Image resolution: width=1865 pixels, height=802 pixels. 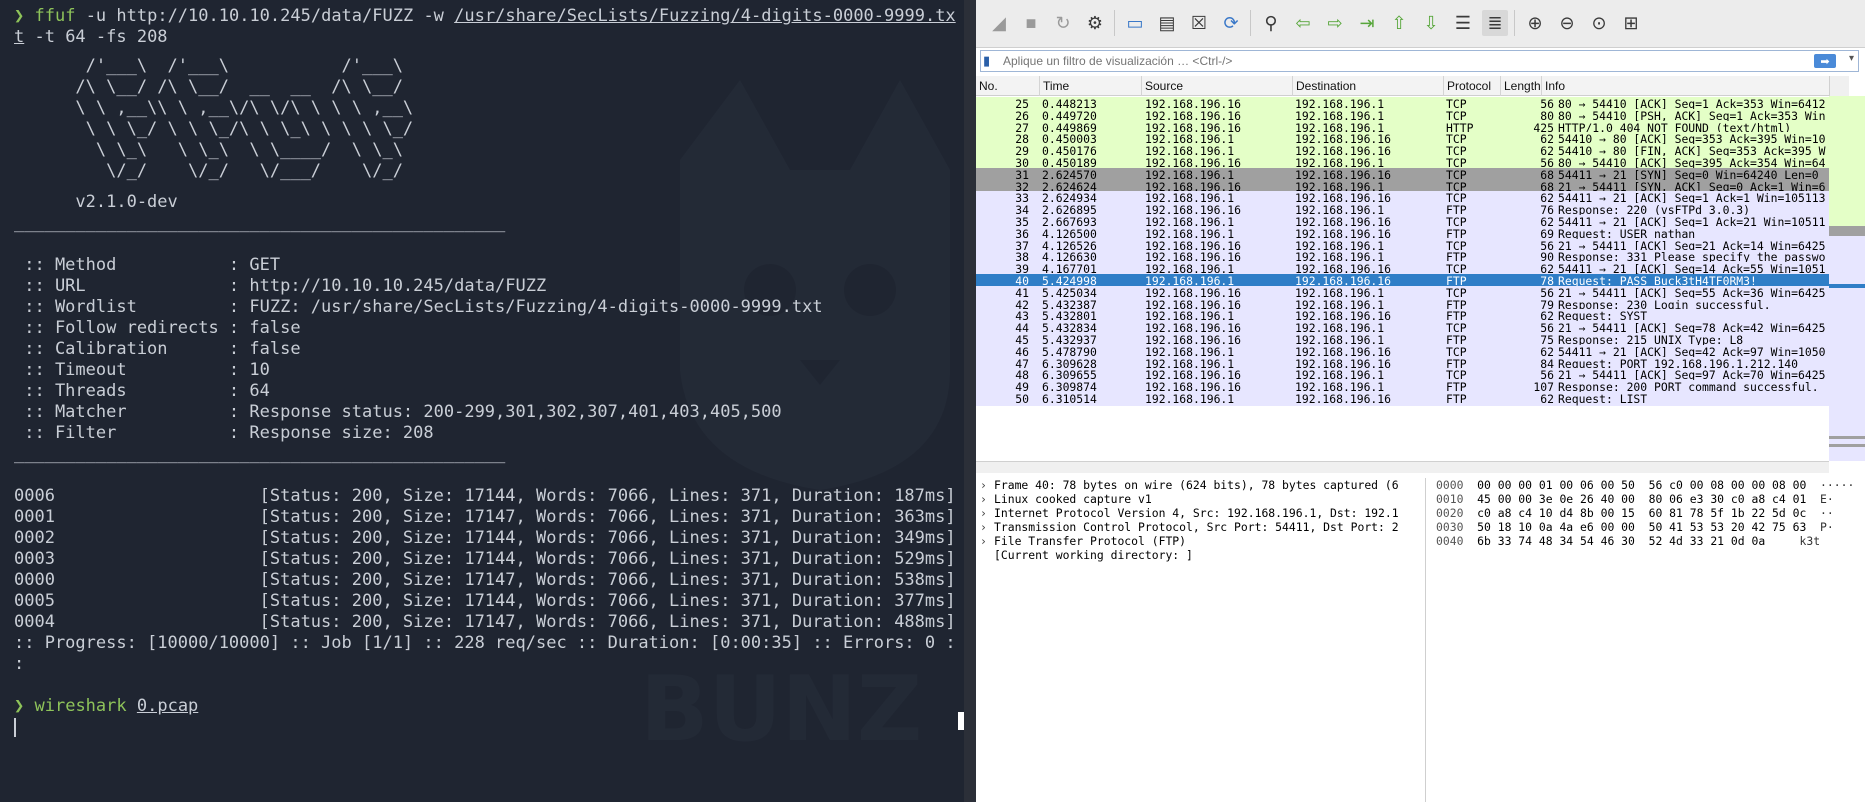 What do you see at coordinates (1431, 23) in the screenshot?
I see `last-packet-icon: ⇩` at bounding box center [1431, 23].